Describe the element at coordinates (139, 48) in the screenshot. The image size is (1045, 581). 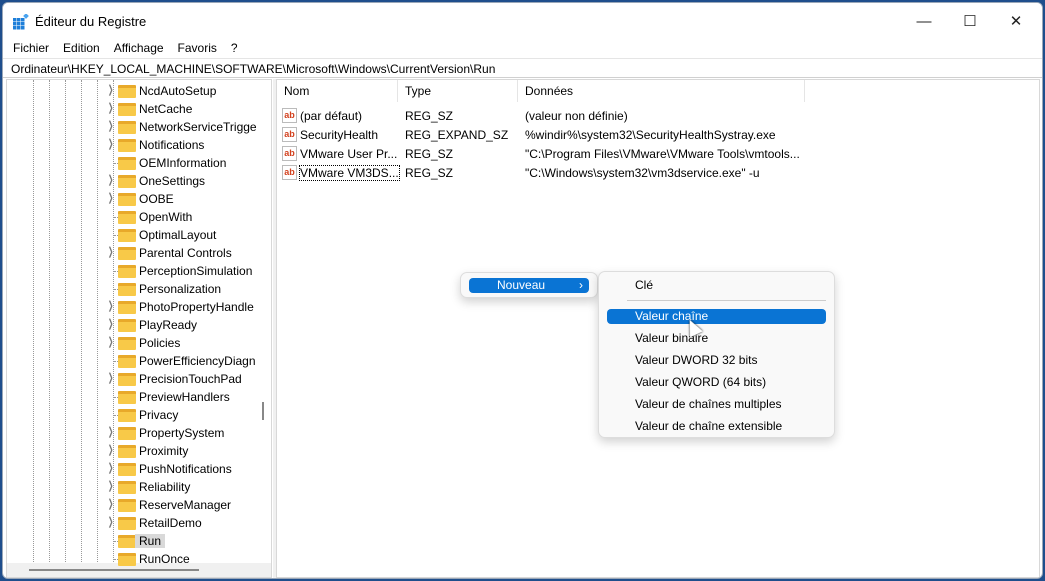
I see `menu-affichage: Affichage` at that location.